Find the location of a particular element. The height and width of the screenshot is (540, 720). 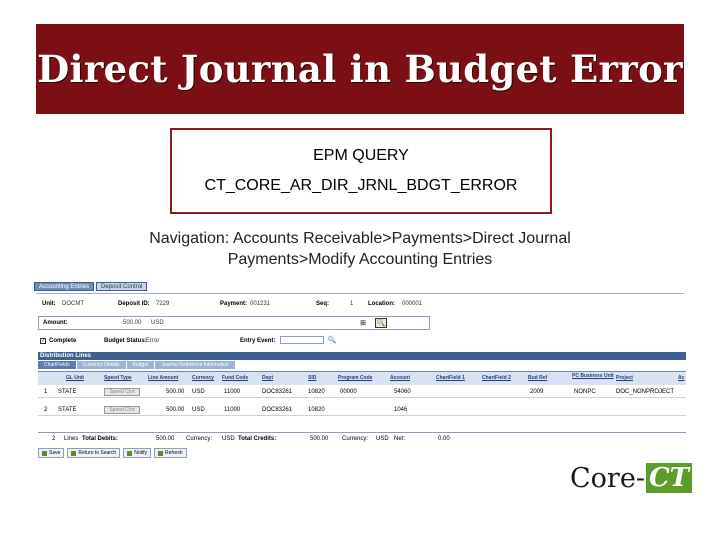

col-bud-ref: Bud Ref is located at coordinates (537, 378).